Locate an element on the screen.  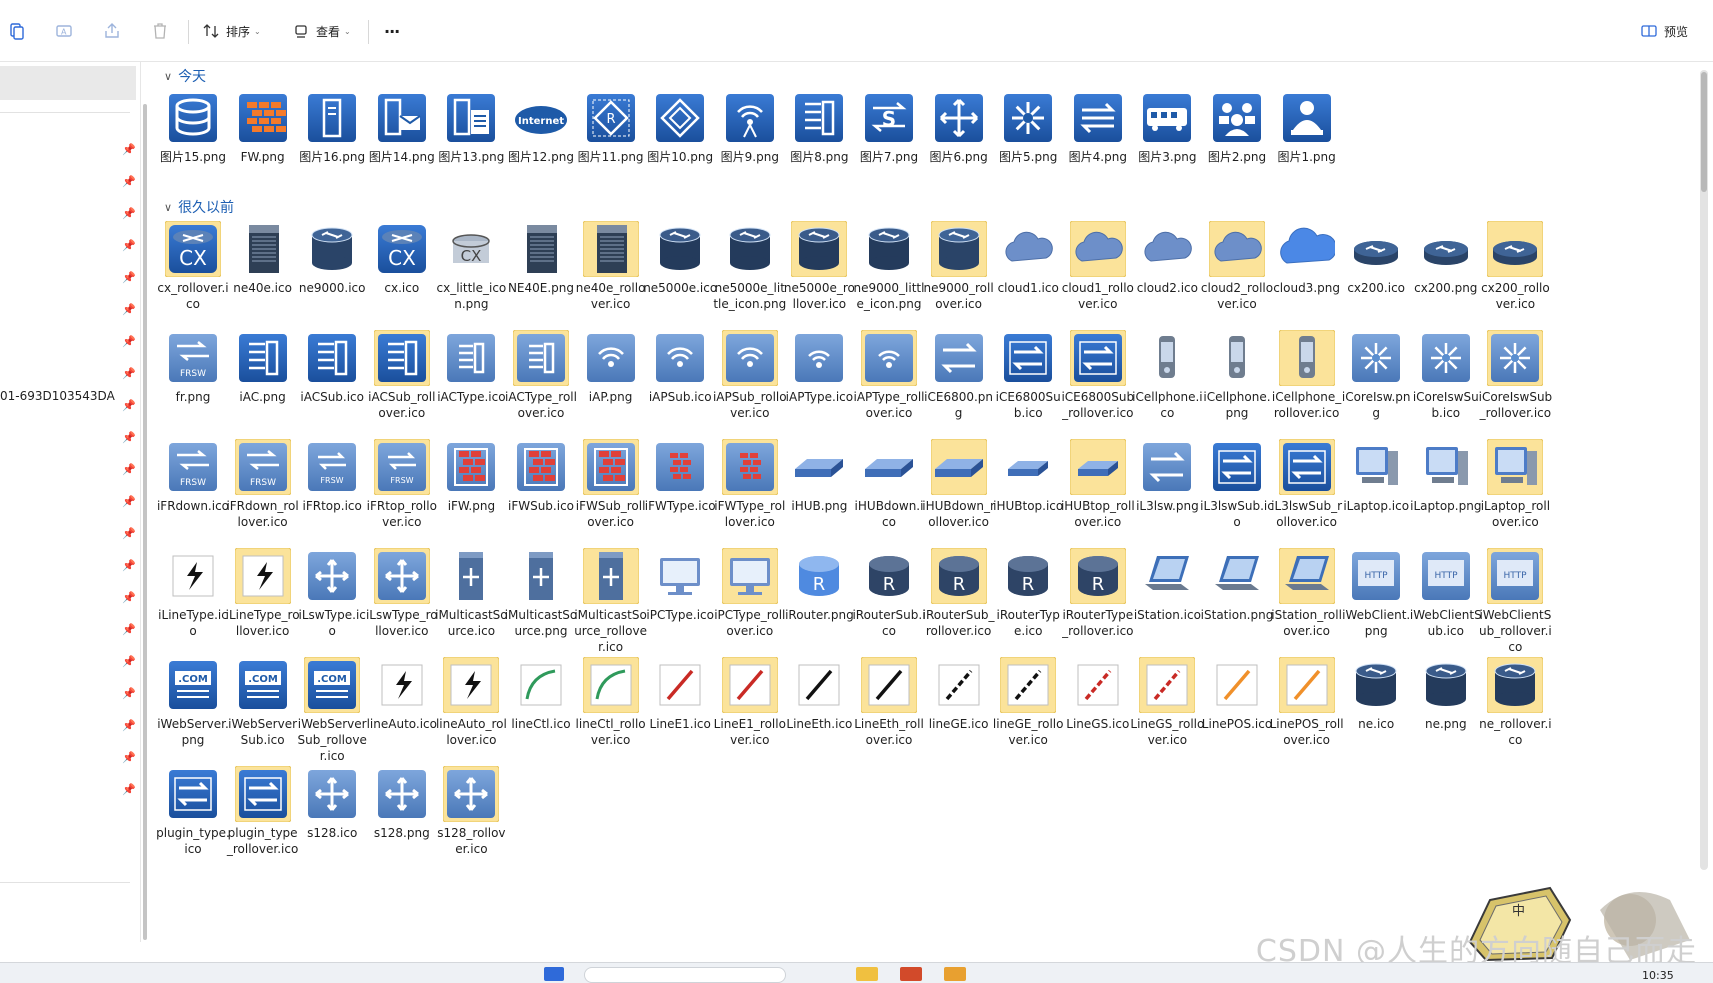
file-item: iLaptop.ico is located at coordinates (1376, 476).